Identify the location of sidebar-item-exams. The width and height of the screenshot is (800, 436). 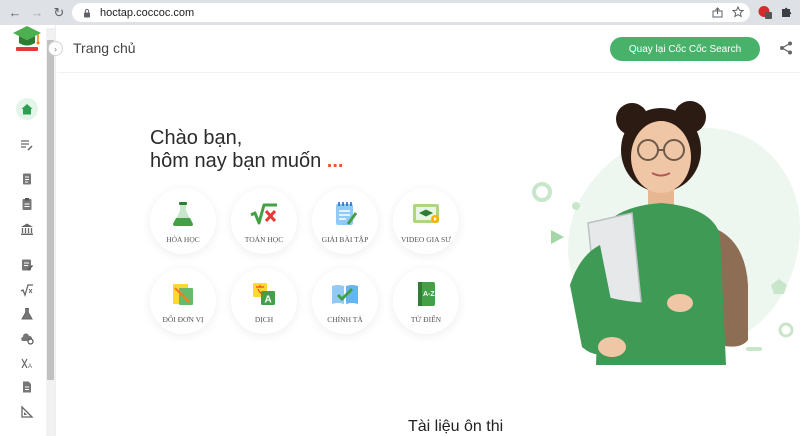
(27, 204).